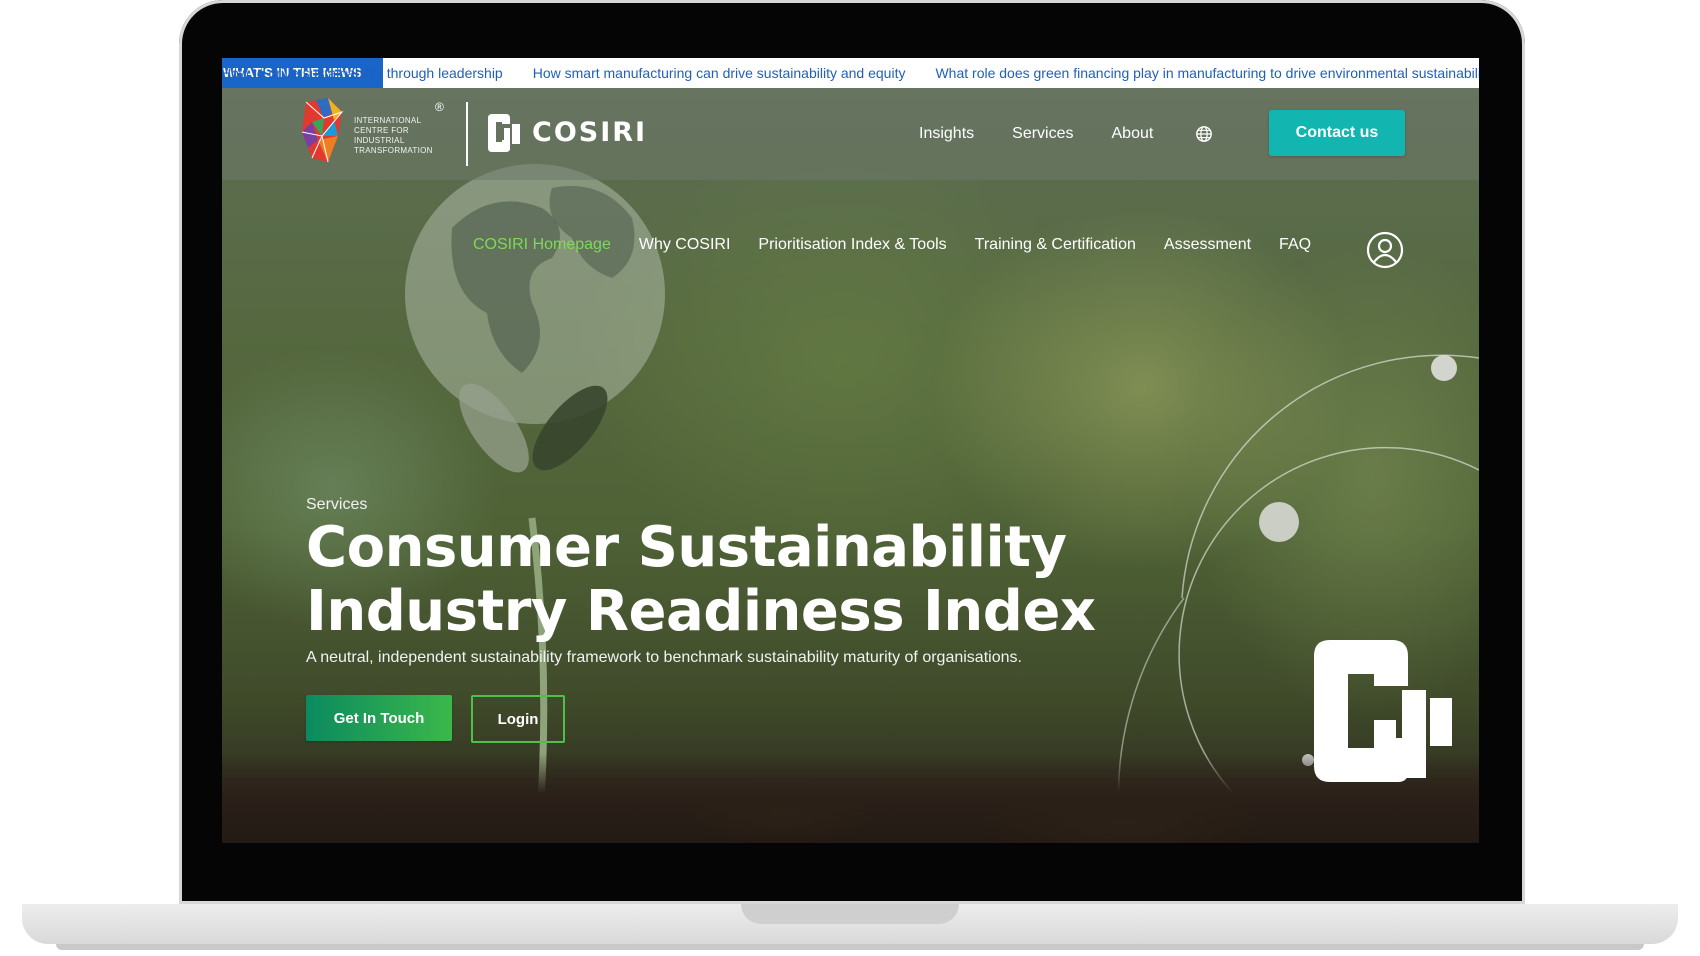 The width and height of the screenshot is (1700, 956). What do you see at coordinates (439, 107) in the screenshot?
I see `registered-mark: ®` at bounding box center [439, 107].